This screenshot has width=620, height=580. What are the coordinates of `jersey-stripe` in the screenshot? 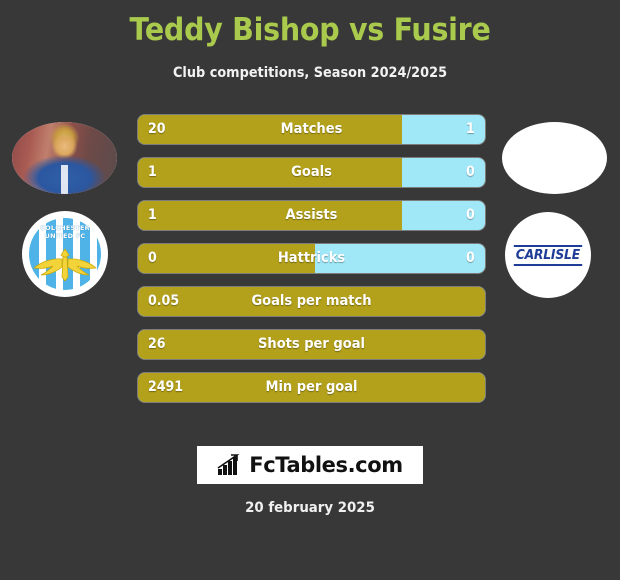 It's located at (65, 179).